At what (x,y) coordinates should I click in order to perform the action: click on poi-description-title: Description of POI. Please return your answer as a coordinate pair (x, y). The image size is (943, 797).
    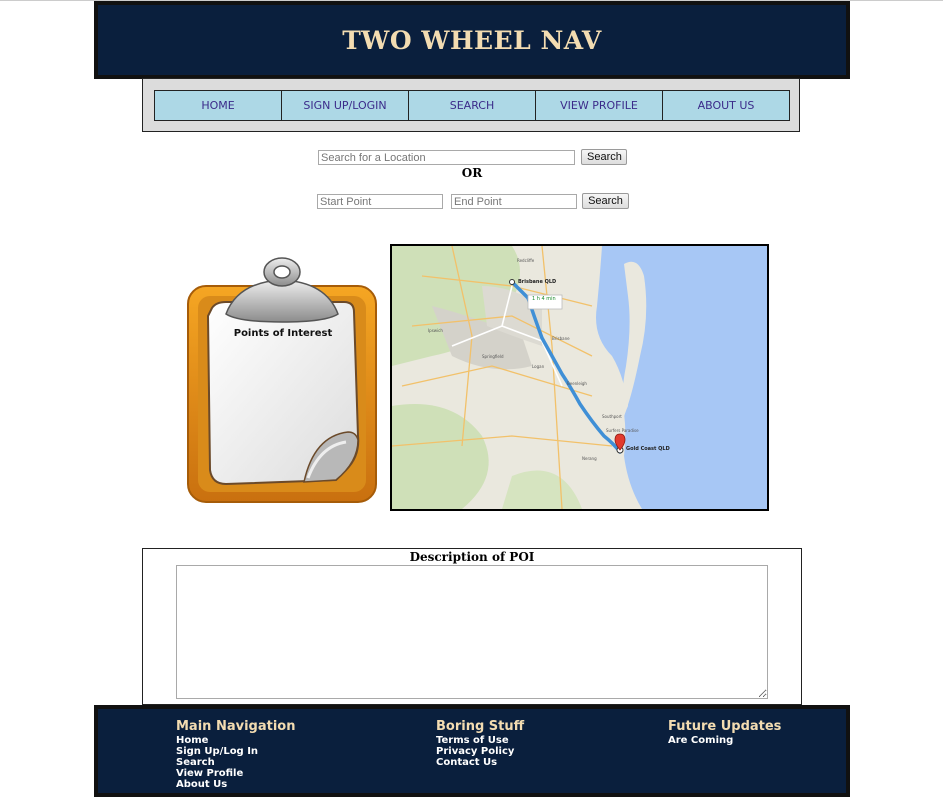
    Looking at the image, I should click on (472, 557).